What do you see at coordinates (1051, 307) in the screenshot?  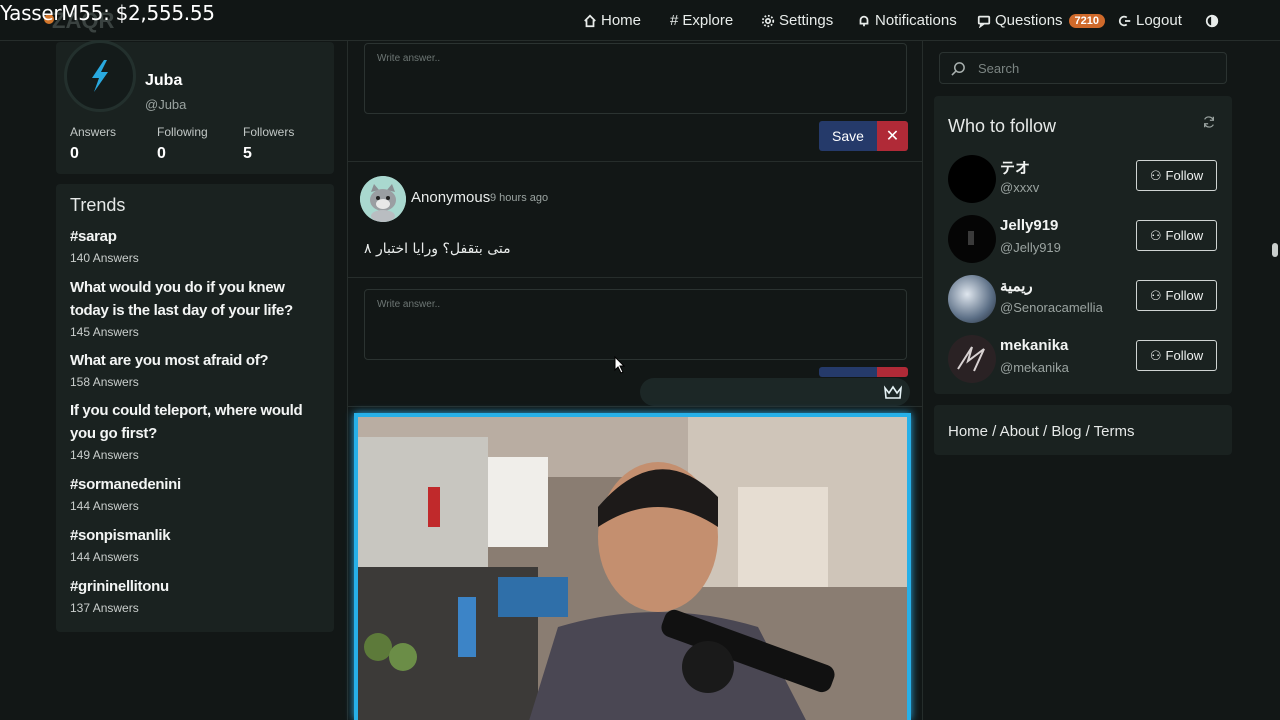 I see `follow-user-handle: @Senoracamellia` at bounding box center [1051, 307].